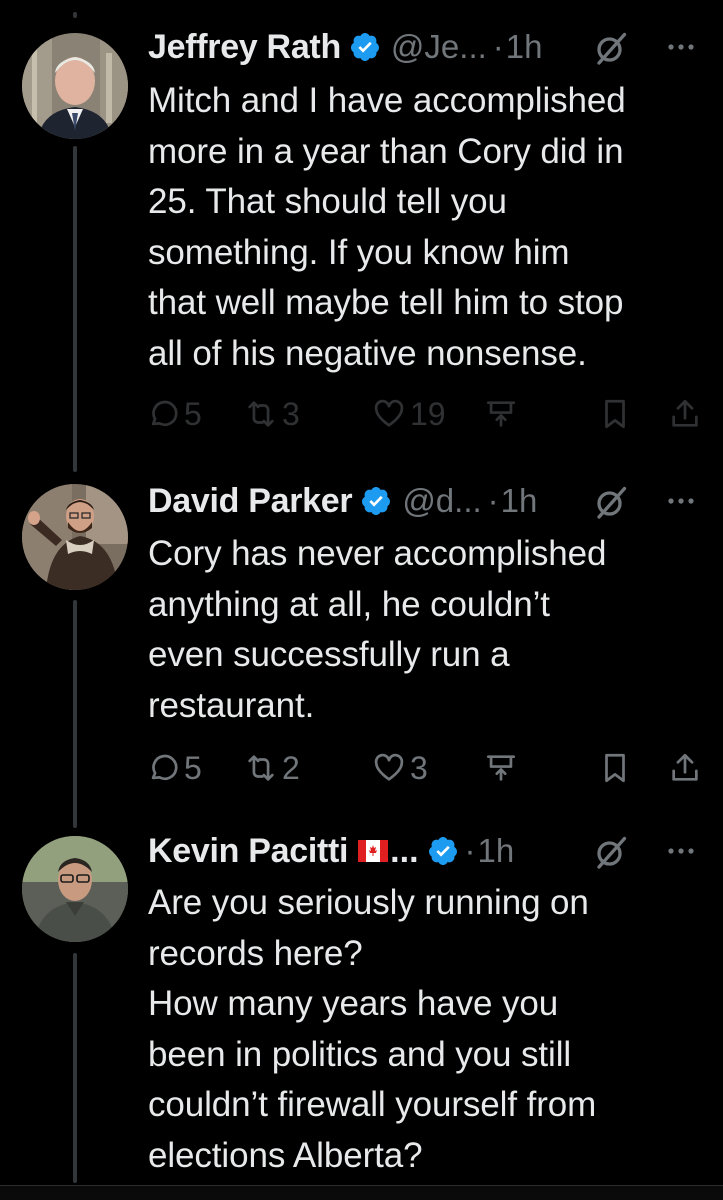 Image resolution: width=723 pixels, height=1200 pixels. Describe the element at coordinates (353, 1003) in the screenshot. I see `tweet-text-line: How many years have you` at that location.